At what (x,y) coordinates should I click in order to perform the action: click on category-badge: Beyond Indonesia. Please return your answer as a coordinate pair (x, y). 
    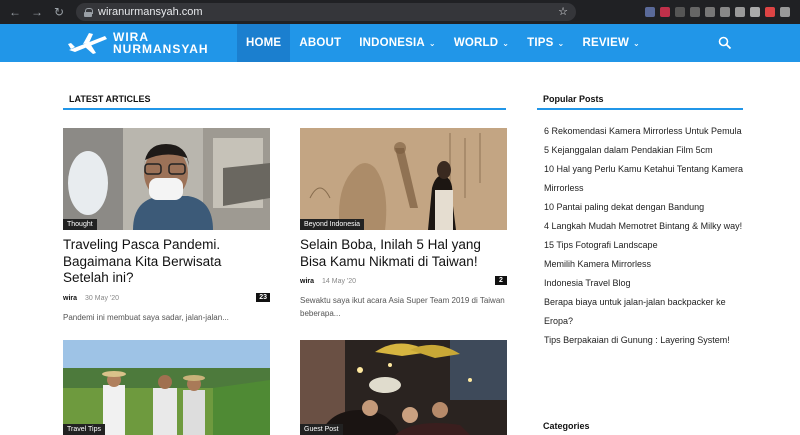
    Looking at the image, I should click on (332, 224).